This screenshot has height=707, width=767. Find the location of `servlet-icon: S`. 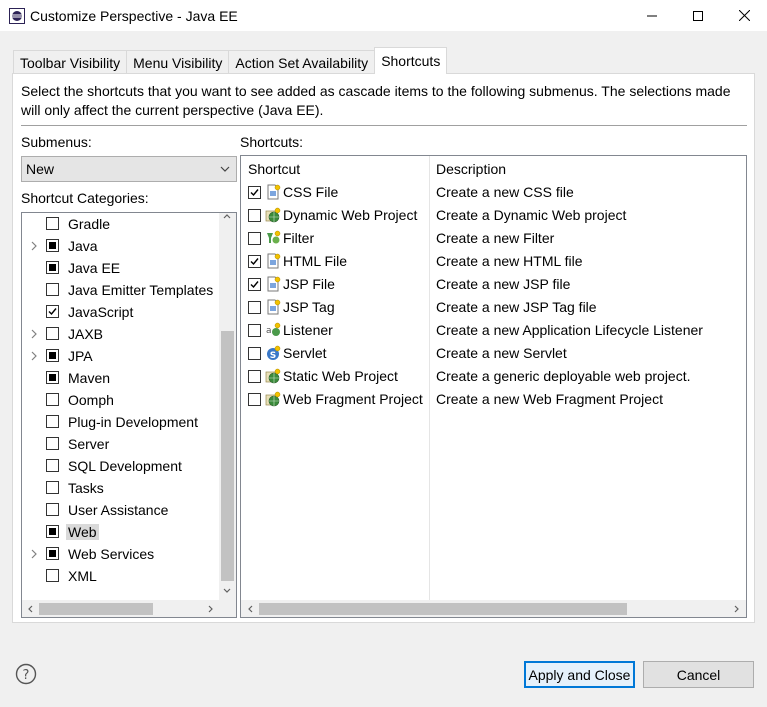

servlet-icon: S is located at coordinates (274, 353).